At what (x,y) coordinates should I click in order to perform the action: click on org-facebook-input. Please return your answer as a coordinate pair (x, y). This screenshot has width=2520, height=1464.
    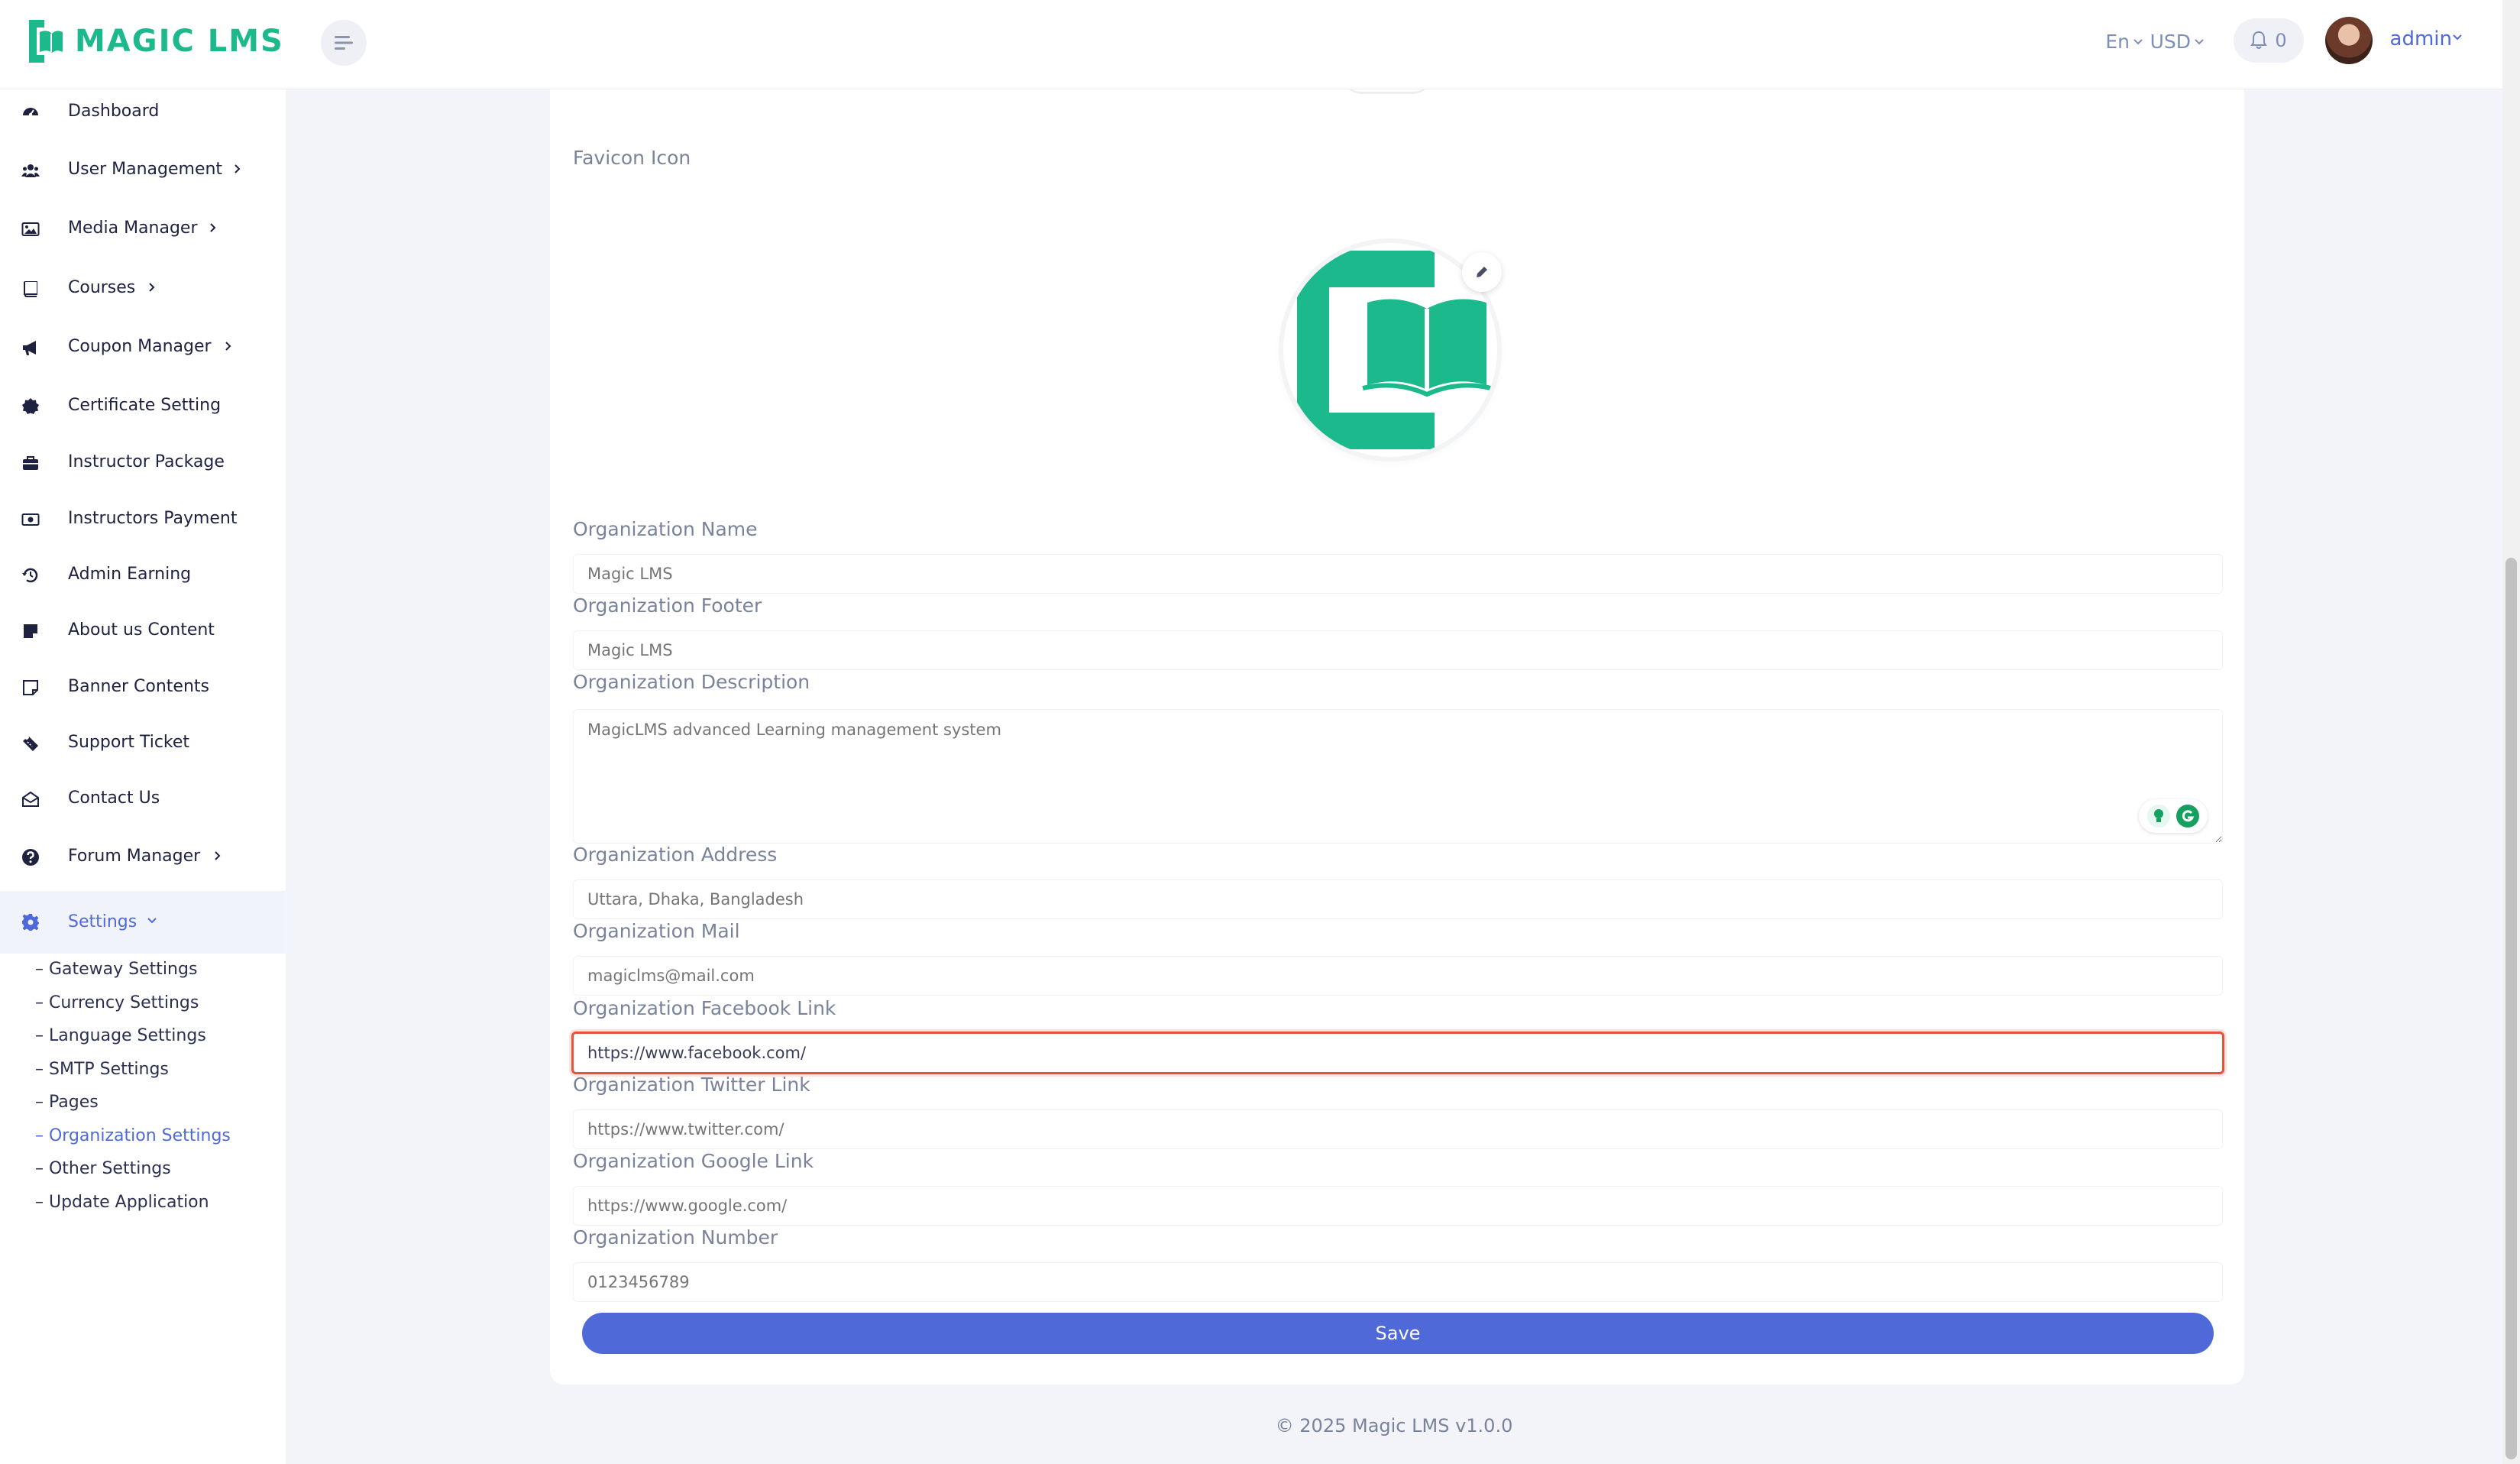
    Looking at the image, I should click on (1397, 1053).